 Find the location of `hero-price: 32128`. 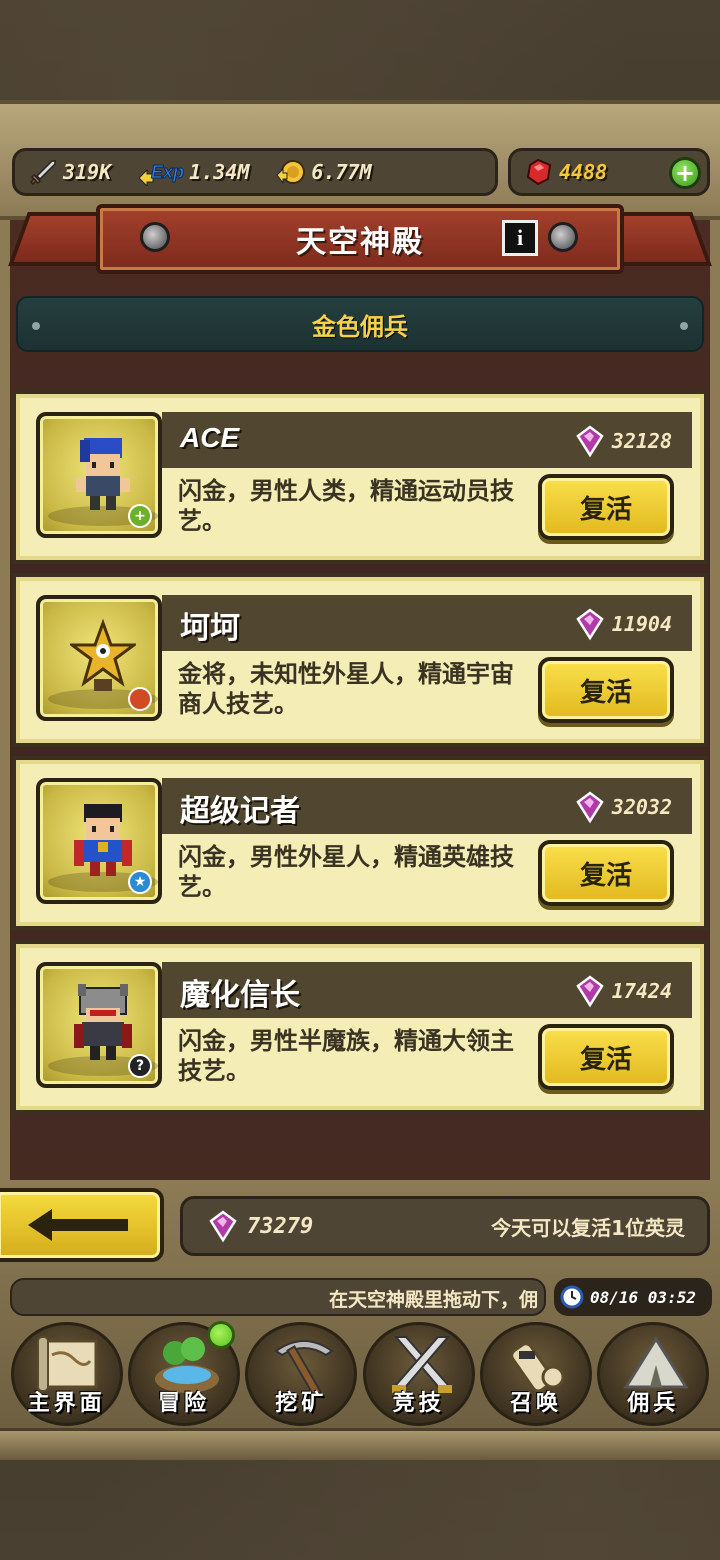

hero-price: 32128 is located at coordinates (623, 441).